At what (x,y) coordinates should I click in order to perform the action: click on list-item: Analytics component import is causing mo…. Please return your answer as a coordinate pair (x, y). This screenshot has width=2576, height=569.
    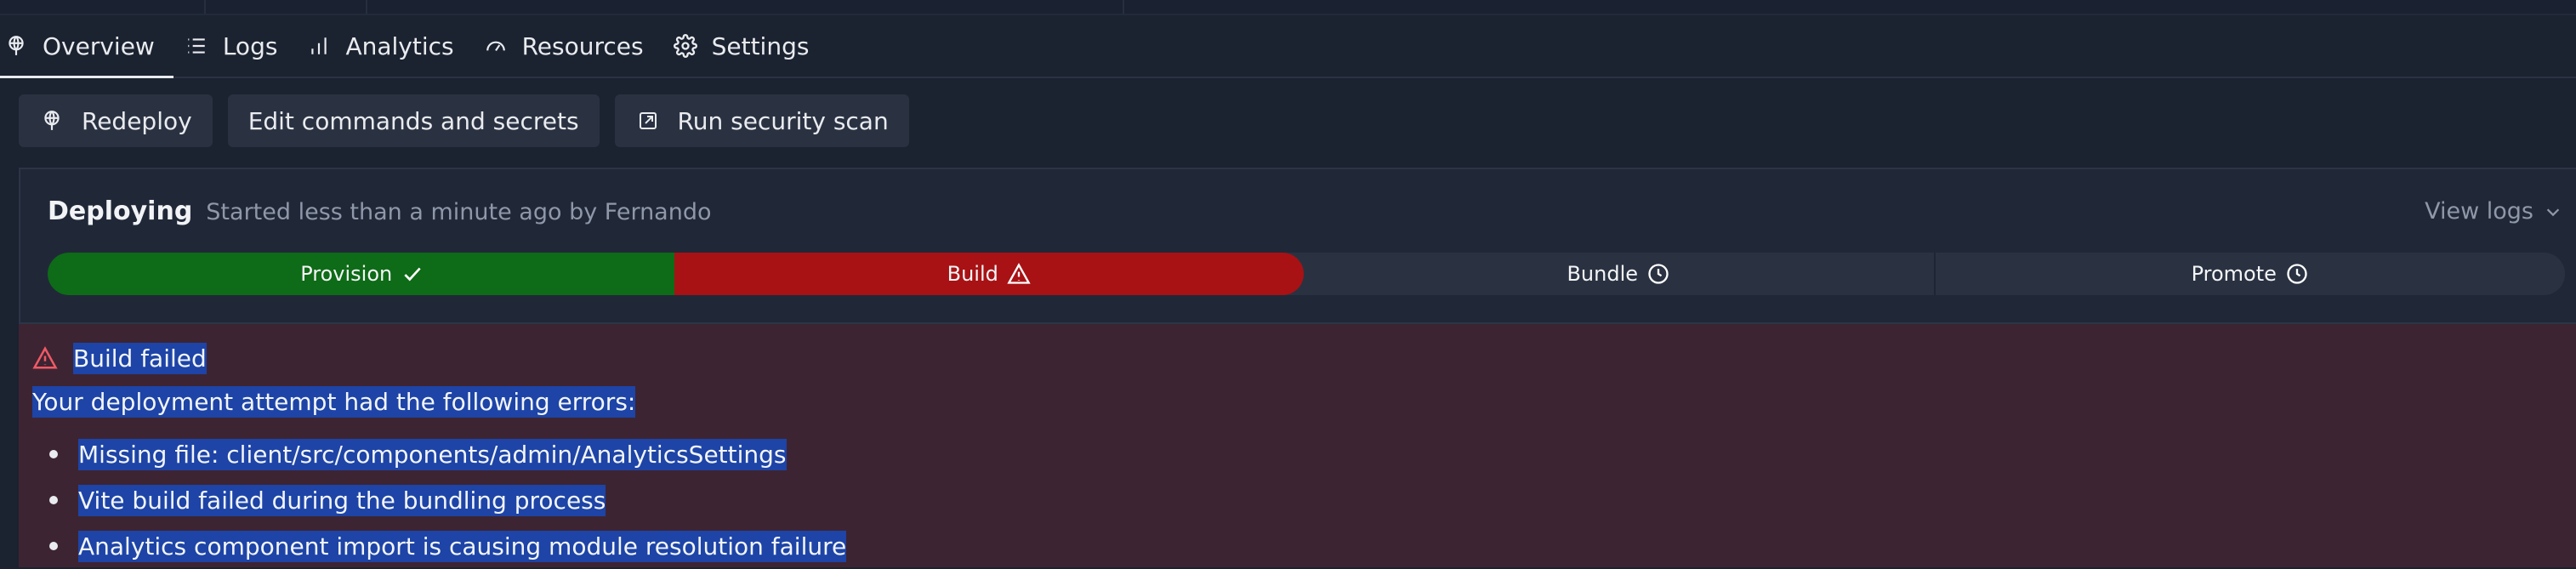
    Looking at the image, I should click on (439, 546).